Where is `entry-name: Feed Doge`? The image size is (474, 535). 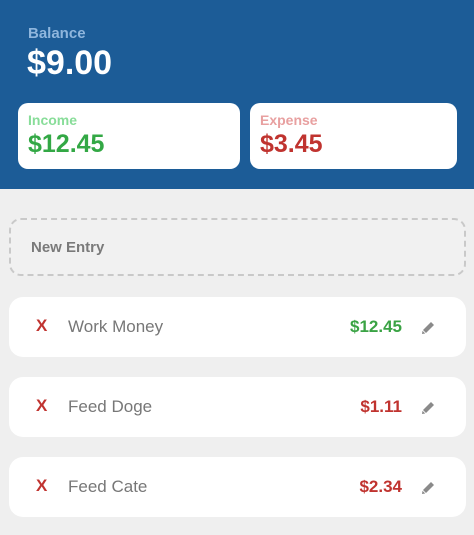 entry-name: Feed Doge is located at coordinates (110, 406).